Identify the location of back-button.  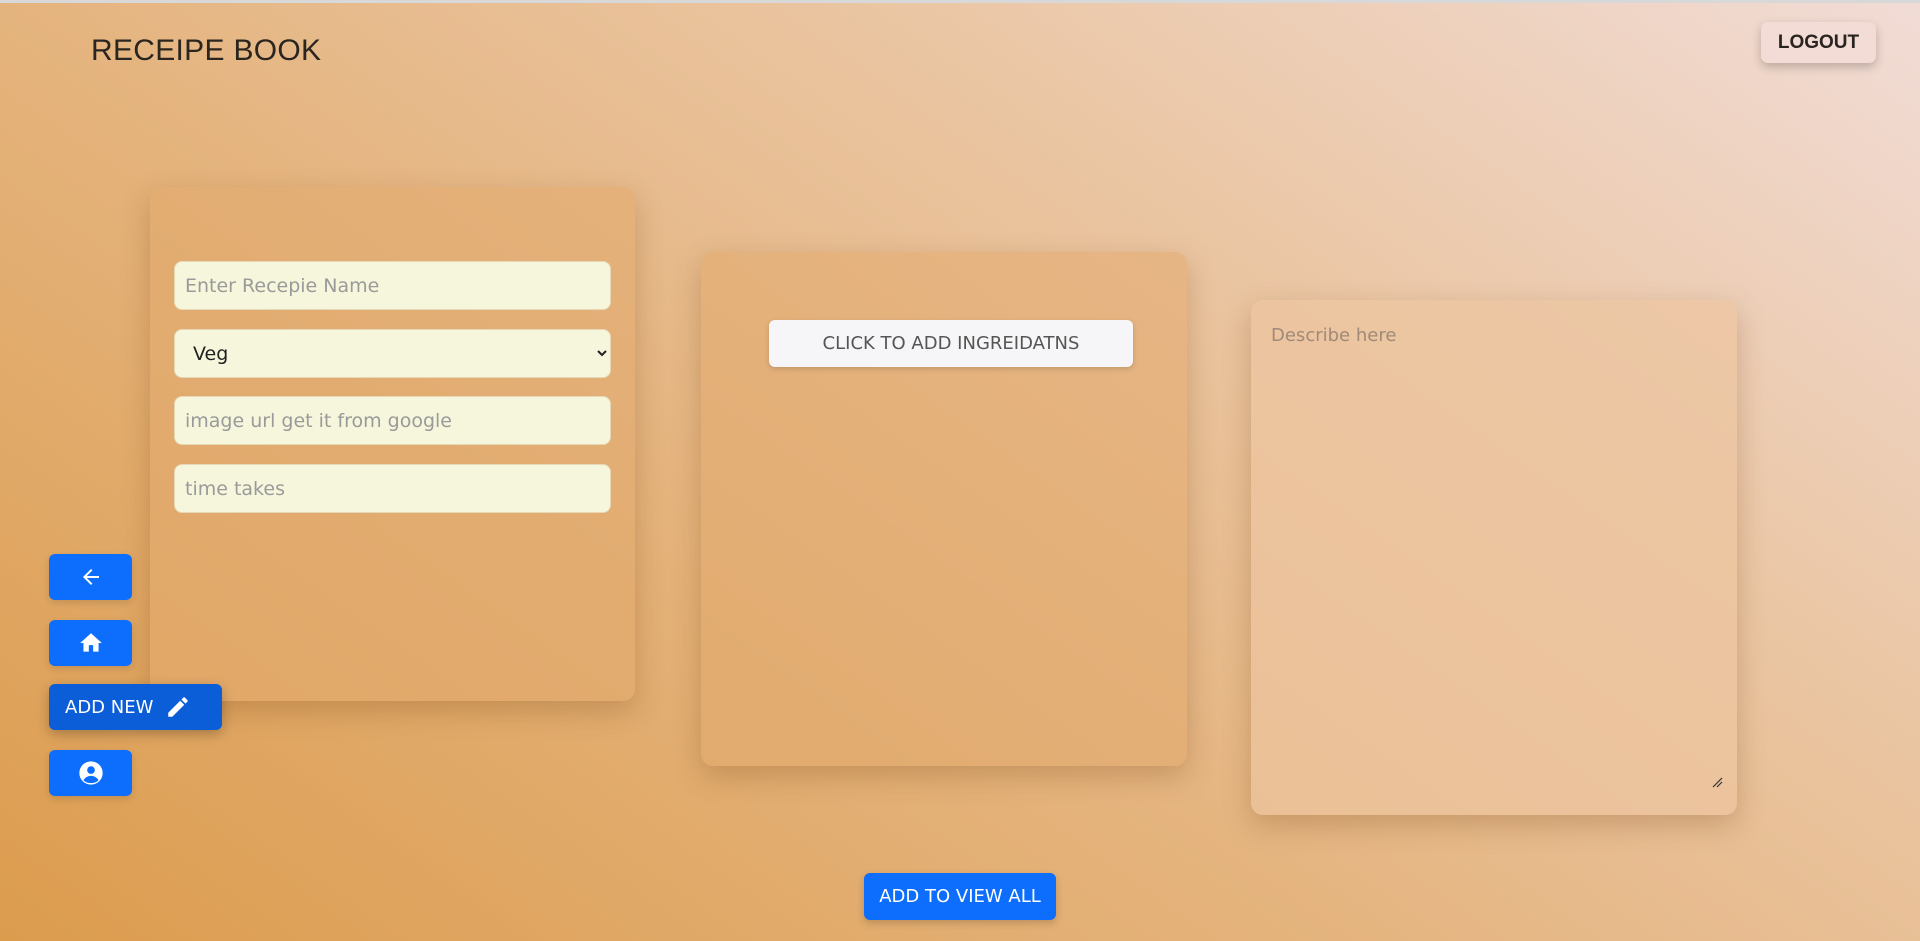
(90, 577).